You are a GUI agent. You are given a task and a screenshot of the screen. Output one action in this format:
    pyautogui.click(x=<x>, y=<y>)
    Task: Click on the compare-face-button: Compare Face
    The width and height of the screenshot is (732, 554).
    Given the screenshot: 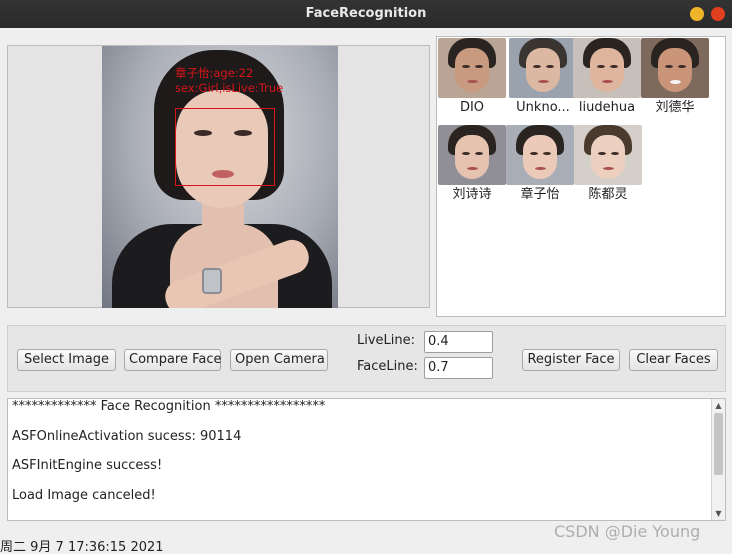 What is the action you would take?
    pyautogui.click(x=173, y=360)
    